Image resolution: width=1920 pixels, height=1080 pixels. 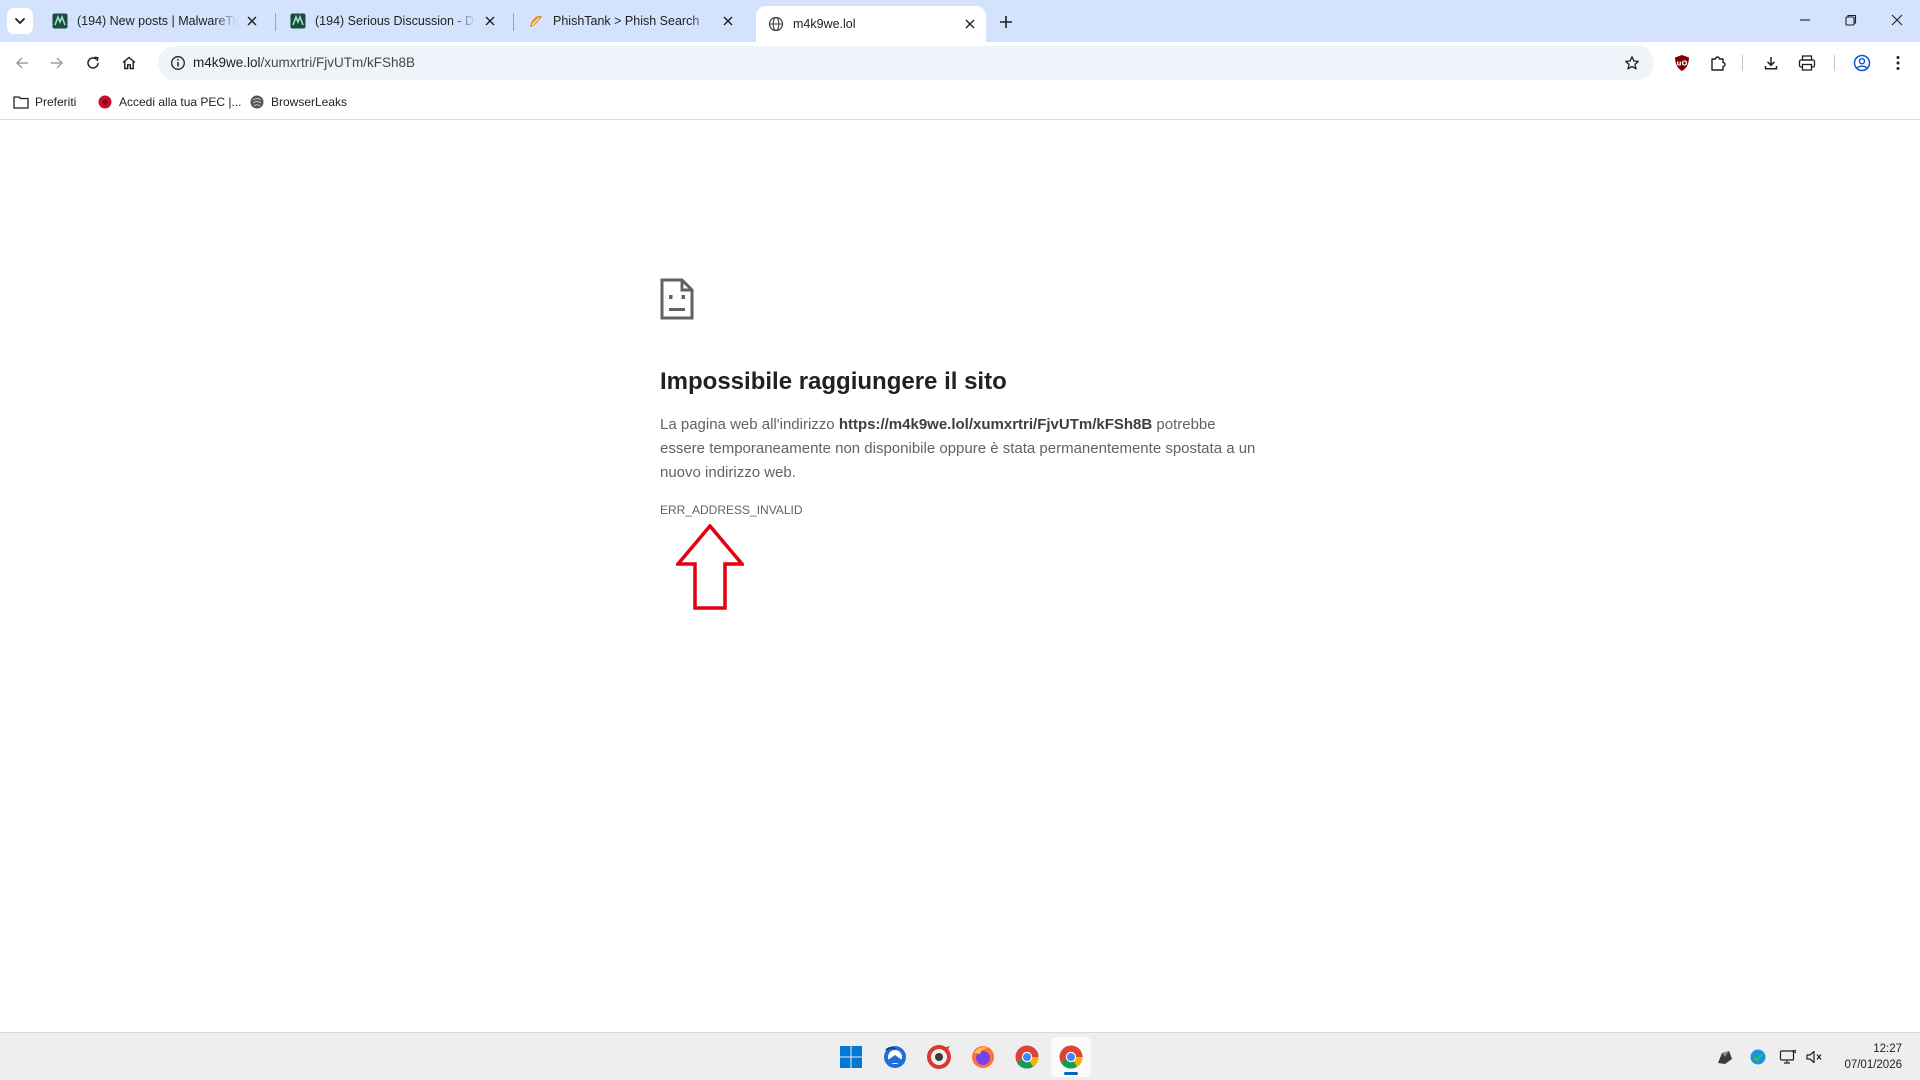 I want to click on ccleaner-icon, so click(x=939, y=1057).